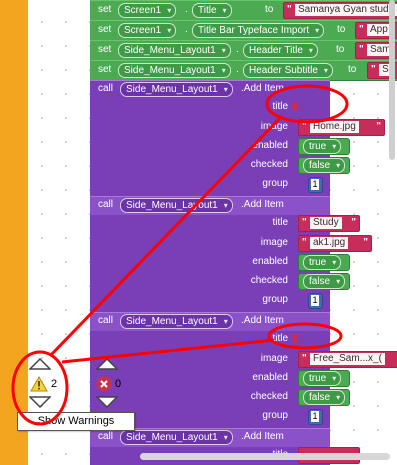 The height and width of the screenshot is (465, 397). I want to click on text-value: ak1.jpg, so click(329, 243).